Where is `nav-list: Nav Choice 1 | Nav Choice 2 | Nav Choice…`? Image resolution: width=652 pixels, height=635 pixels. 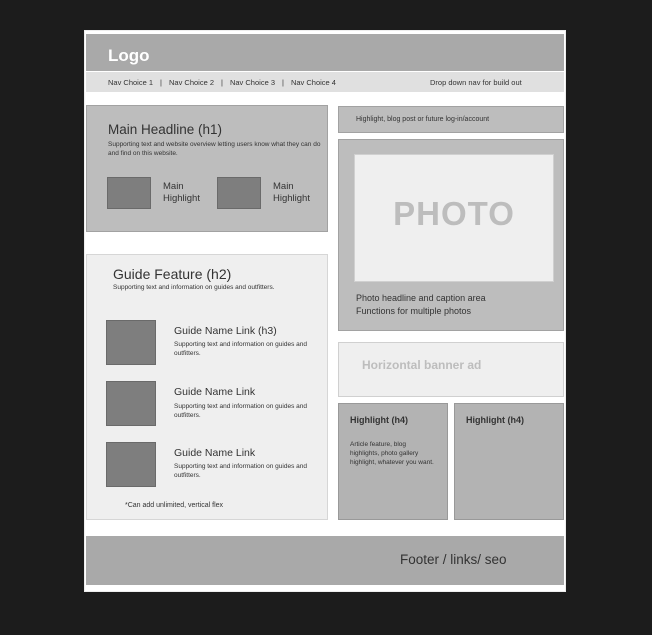
nav-list: Nav Choice 1 | Nav Choice 2 | Nav Choice… is located at coordinates (222, 82).